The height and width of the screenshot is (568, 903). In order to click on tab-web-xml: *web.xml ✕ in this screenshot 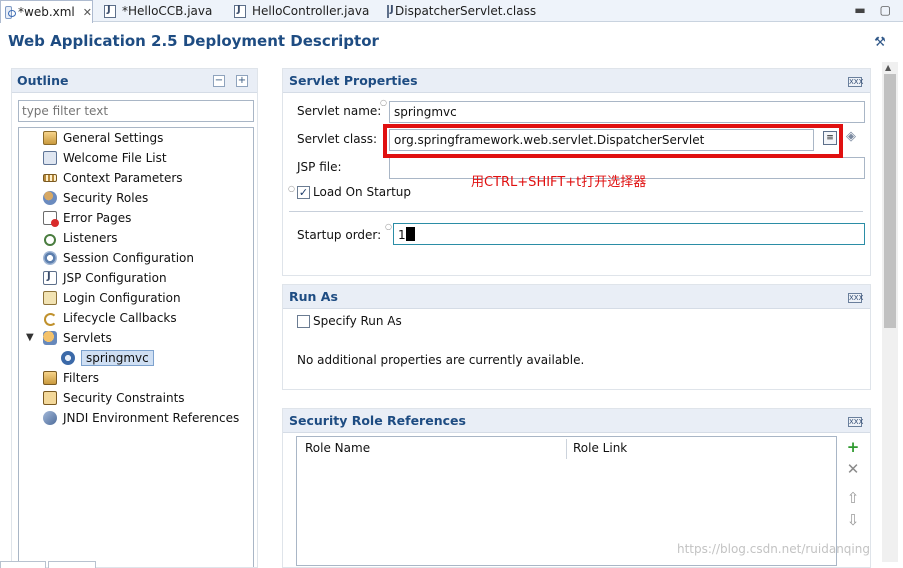, I will do `click(46, 11)`.